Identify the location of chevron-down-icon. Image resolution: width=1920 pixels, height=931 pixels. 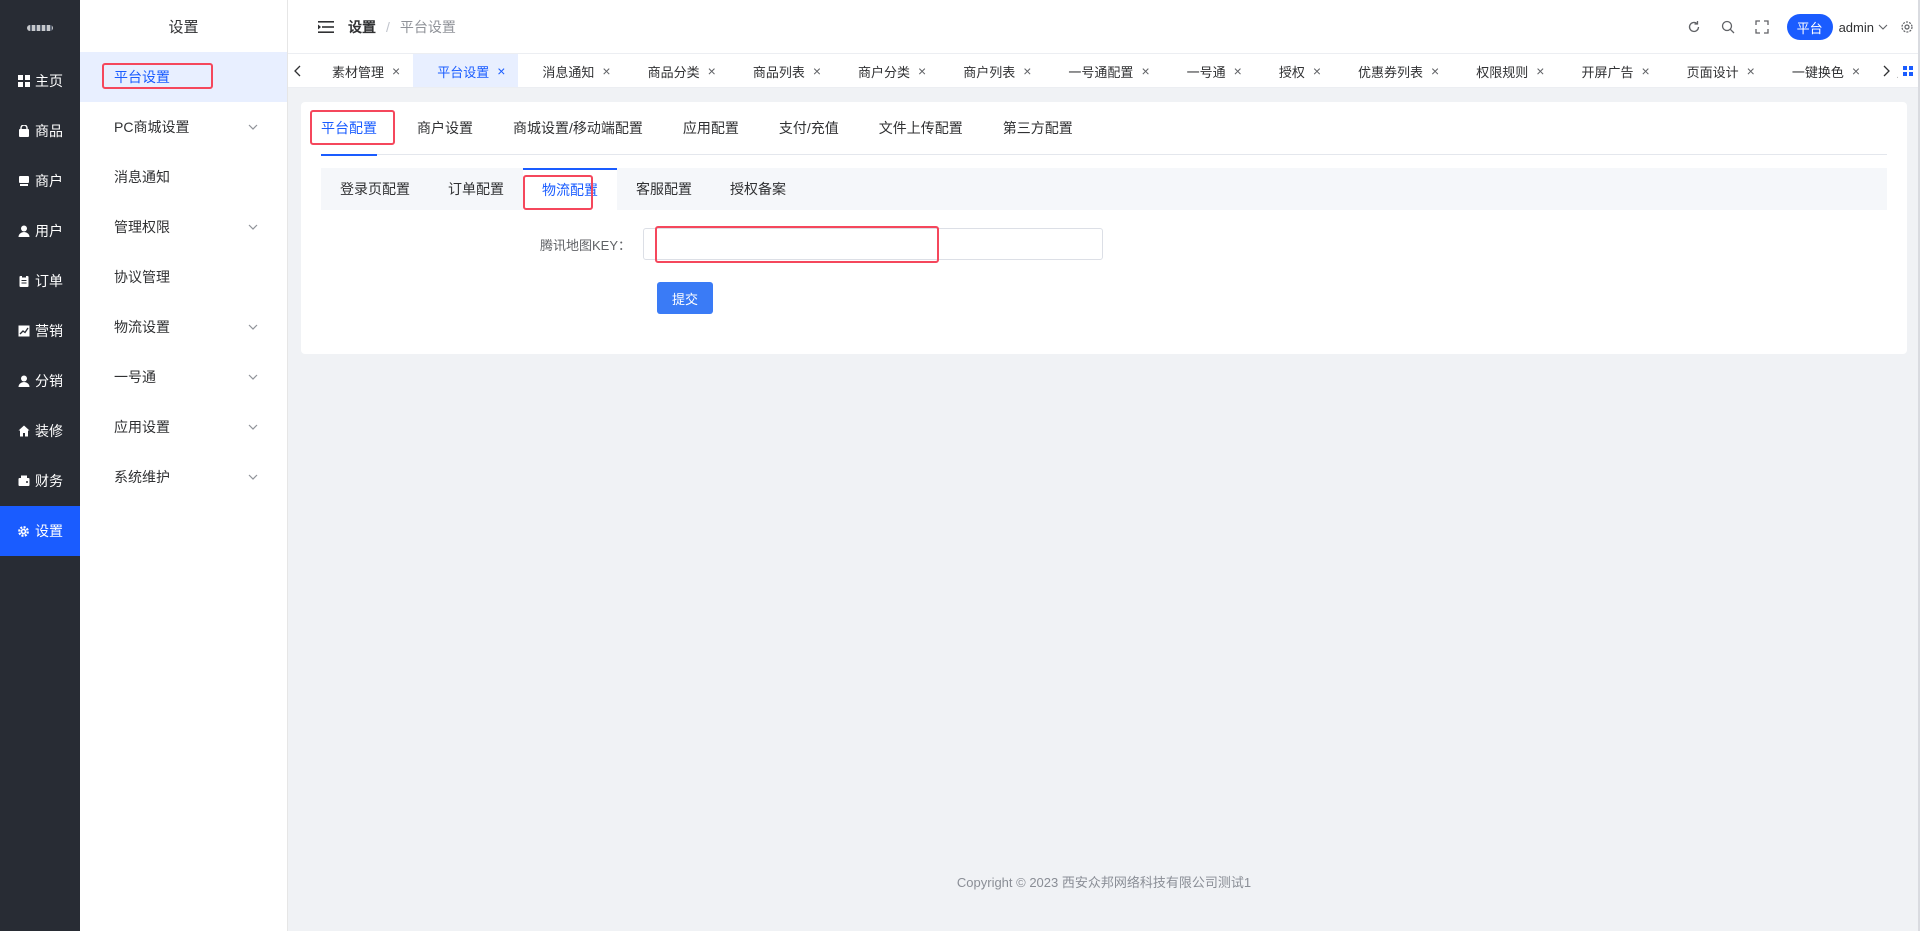
(253, 127).